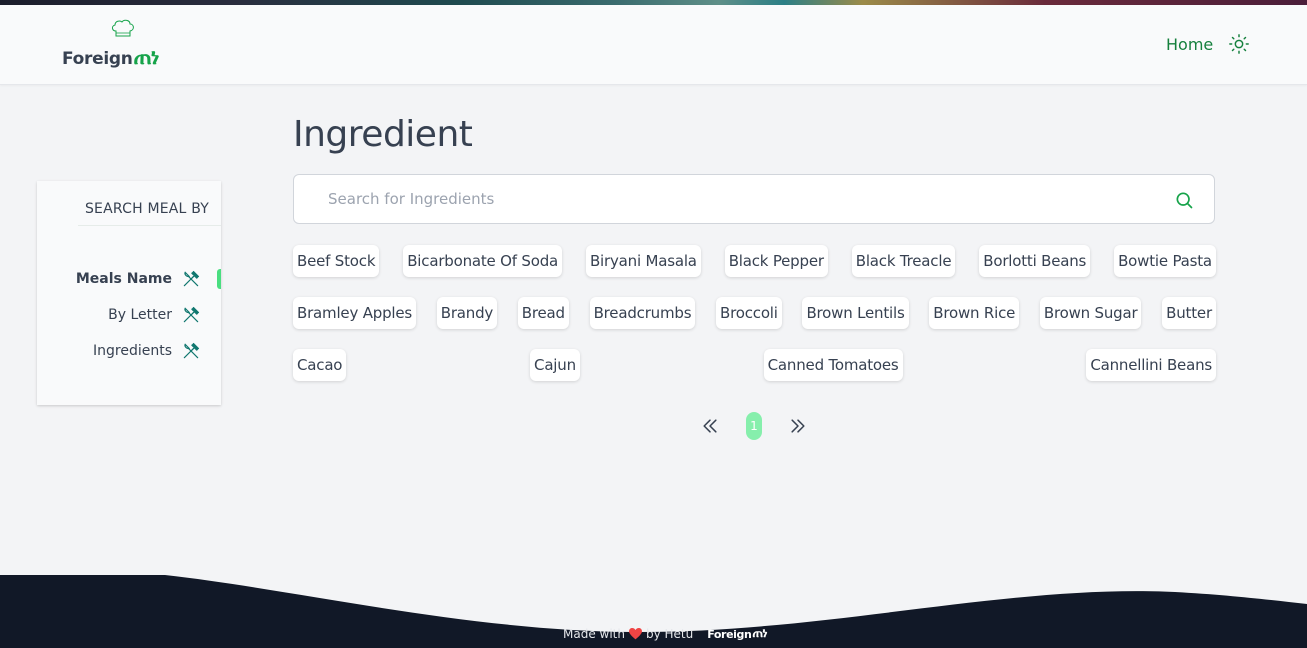 This screenshot has height=648, width=1307. I want to click on ingredient-chip: Bowtie Pasta, so click(1165, 261).